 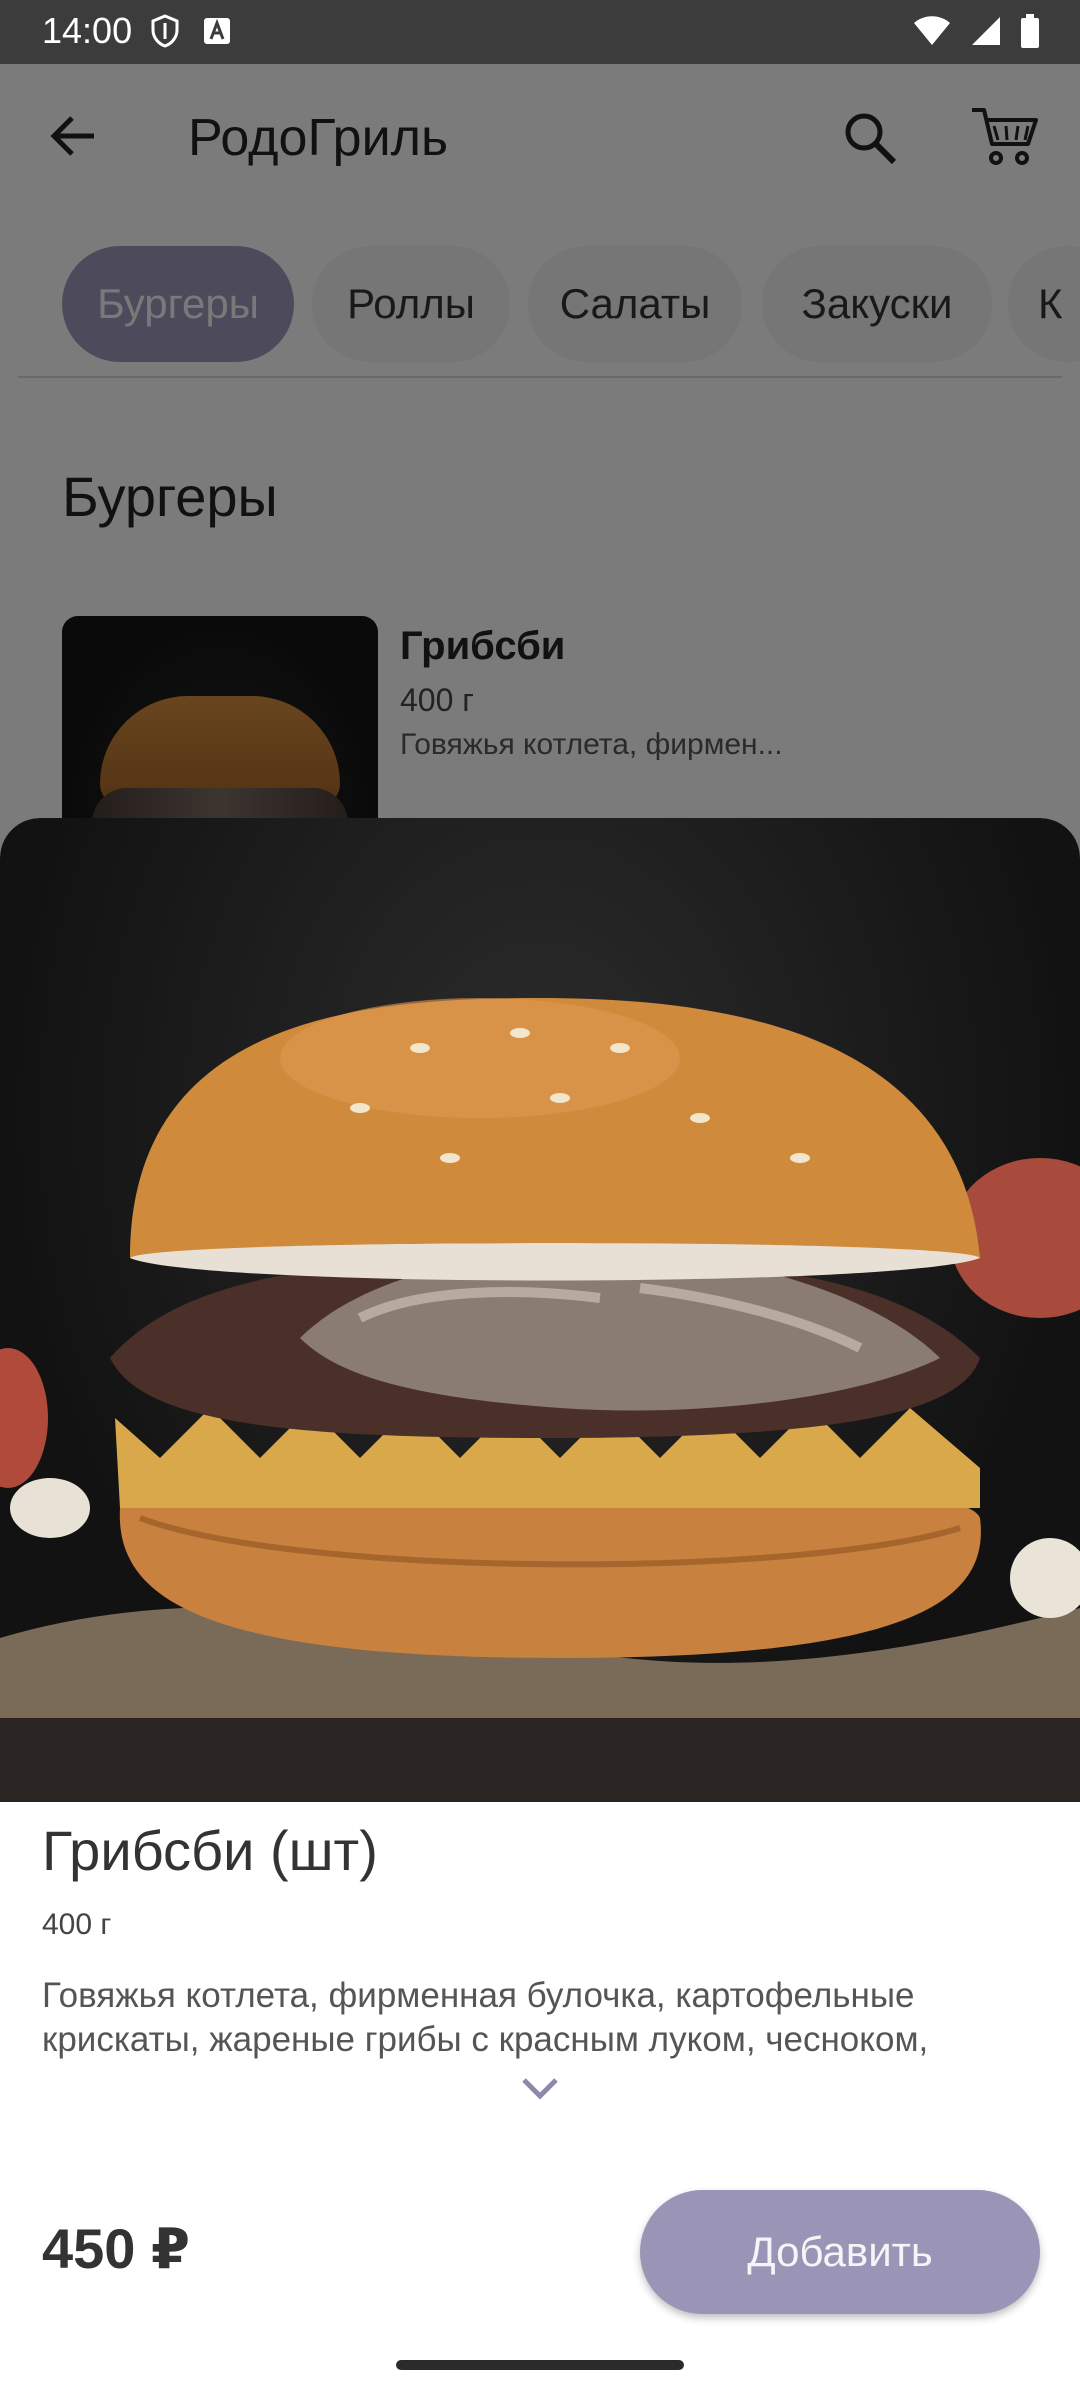 I want to click on product-weight: 400 г, so click(x=77, y=1924).